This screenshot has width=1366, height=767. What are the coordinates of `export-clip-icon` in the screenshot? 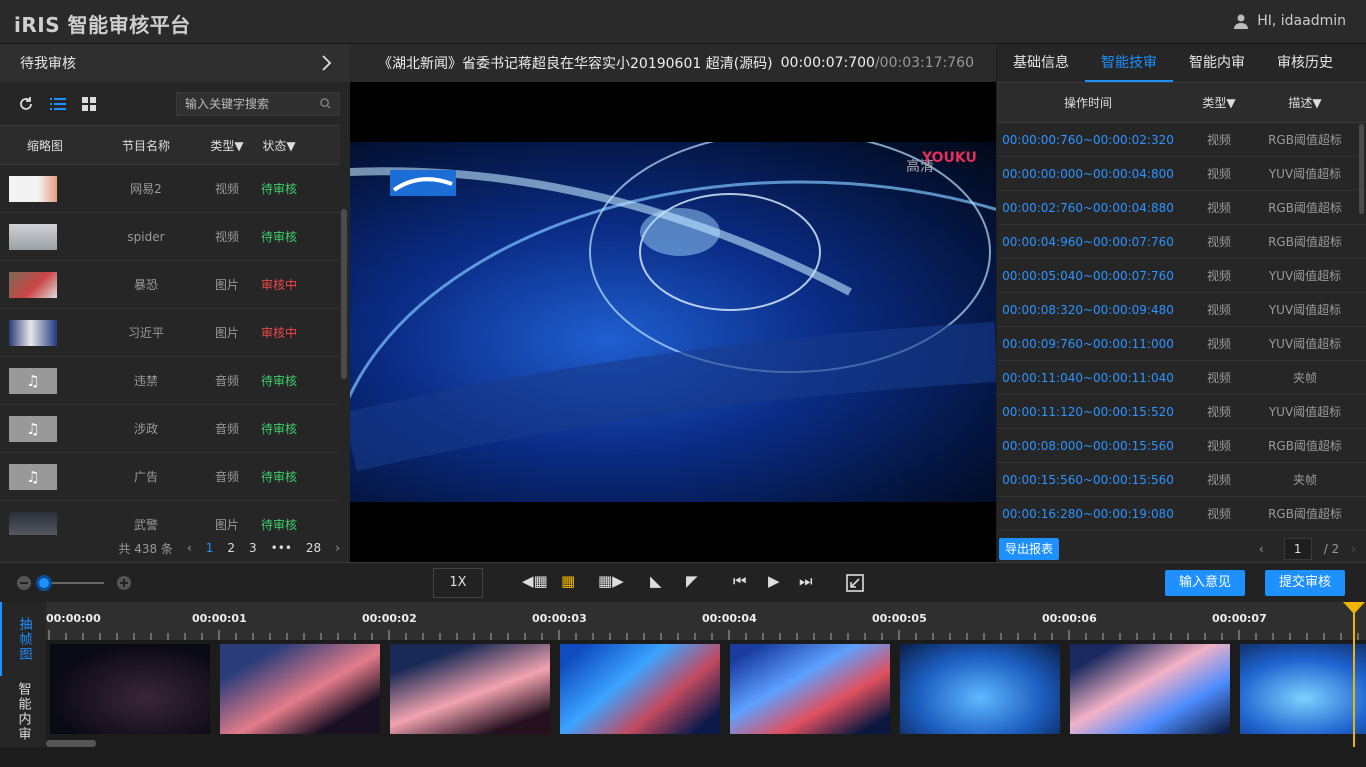 It's located at (855, 583).